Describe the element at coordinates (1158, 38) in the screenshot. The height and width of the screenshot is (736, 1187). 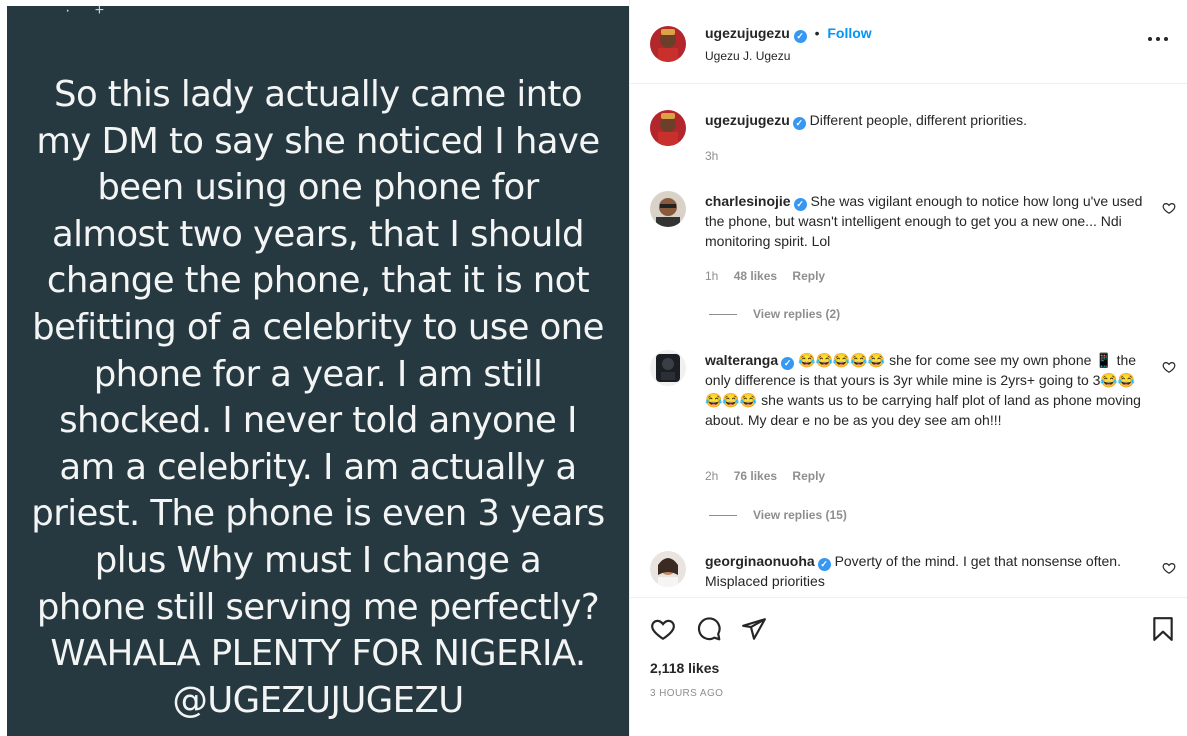
I see `more-options-icon` at that location.